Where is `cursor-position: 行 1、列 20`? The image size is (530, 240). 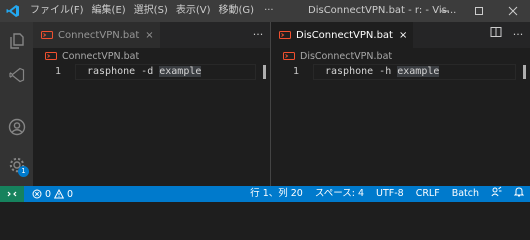
cursor-position: 行 1、列 20 is located at coordinates (276, 194).